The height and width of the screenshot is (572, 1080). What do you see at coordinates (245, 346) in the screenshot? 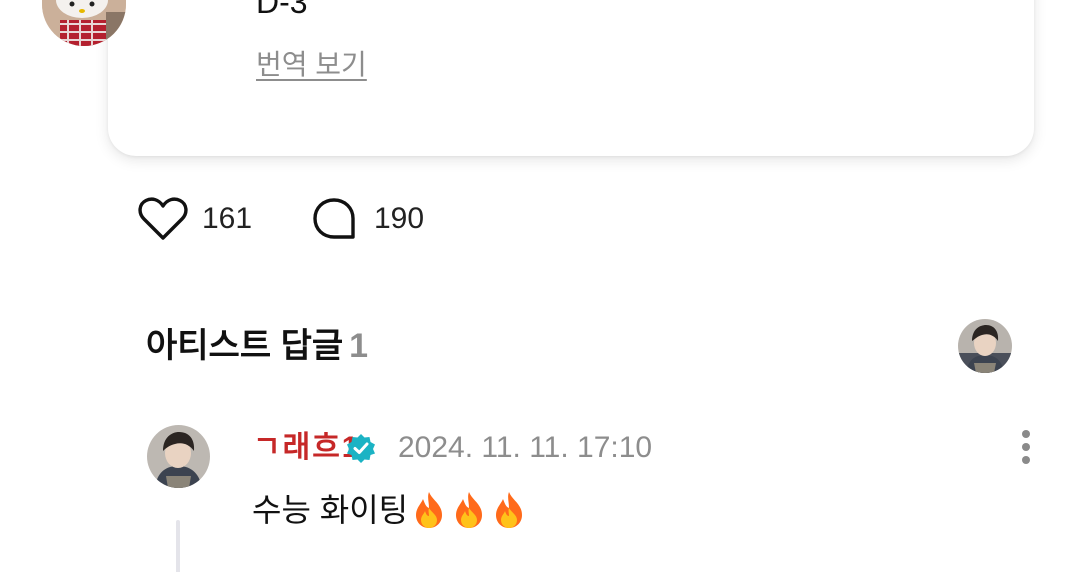
I see `artist-replies-title: 아티스트 답글` at bounding box center [245, 346].